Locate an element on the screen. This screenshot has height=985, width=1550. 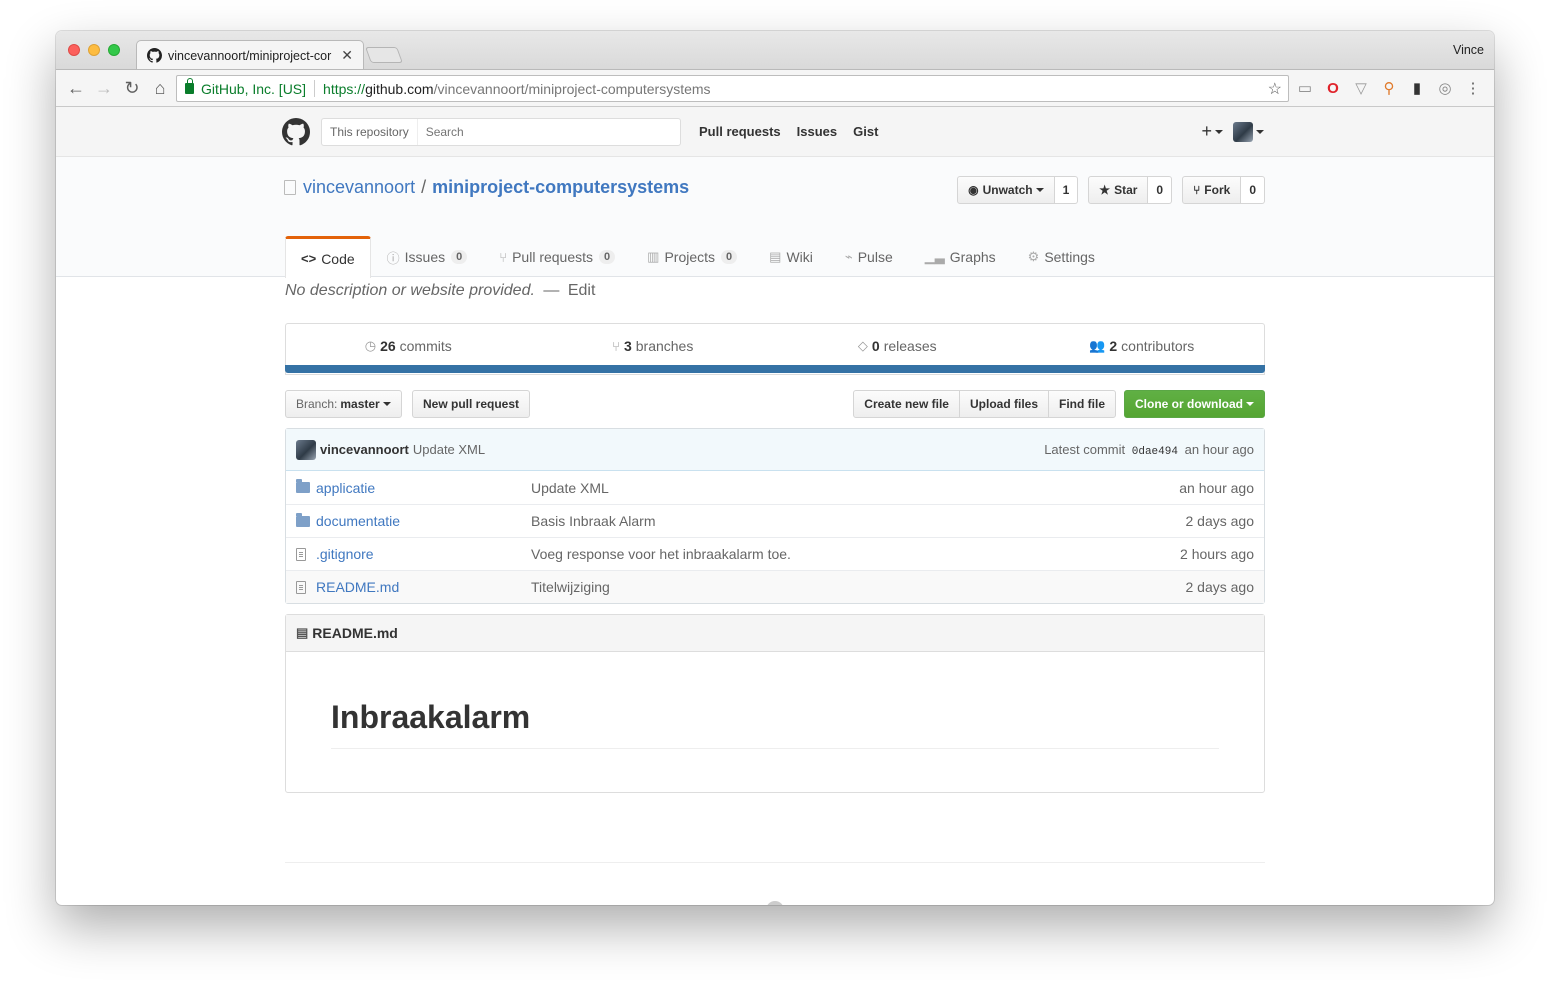
tab-settings-label: Settings is located at coordinates (1069, 257).